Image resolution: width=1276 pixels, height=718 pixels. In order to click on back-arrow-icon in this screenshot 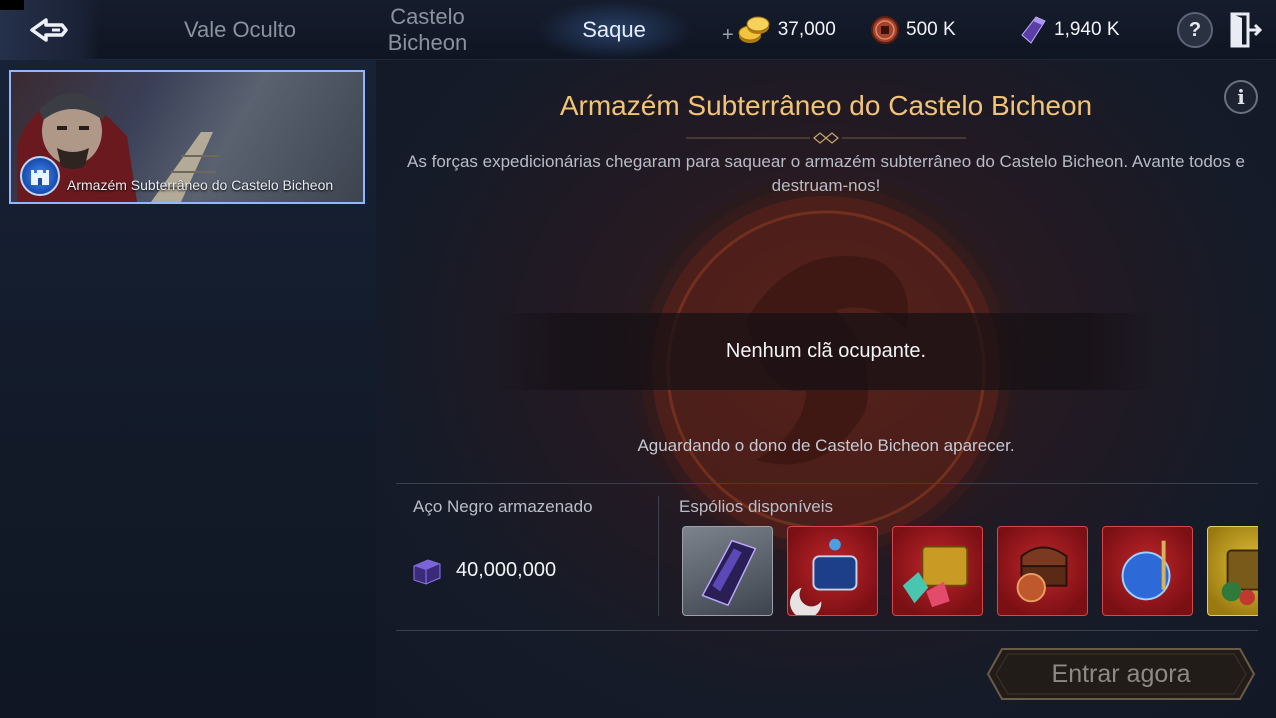, I will do `click(49, 30)`.